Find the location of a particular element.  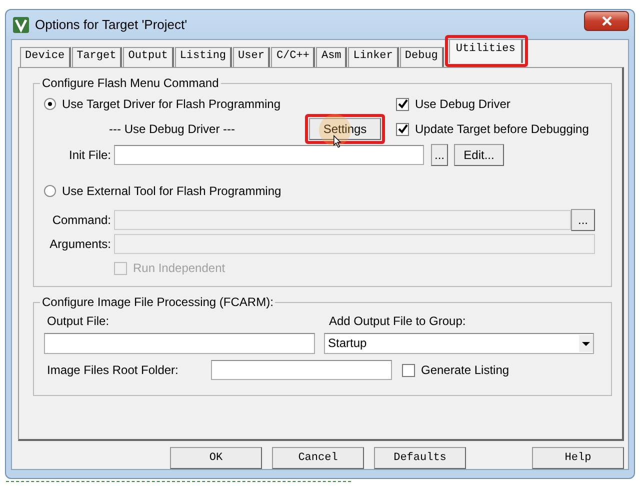

field-label: Add Output File to Group: is located at coordinates (397, 321).